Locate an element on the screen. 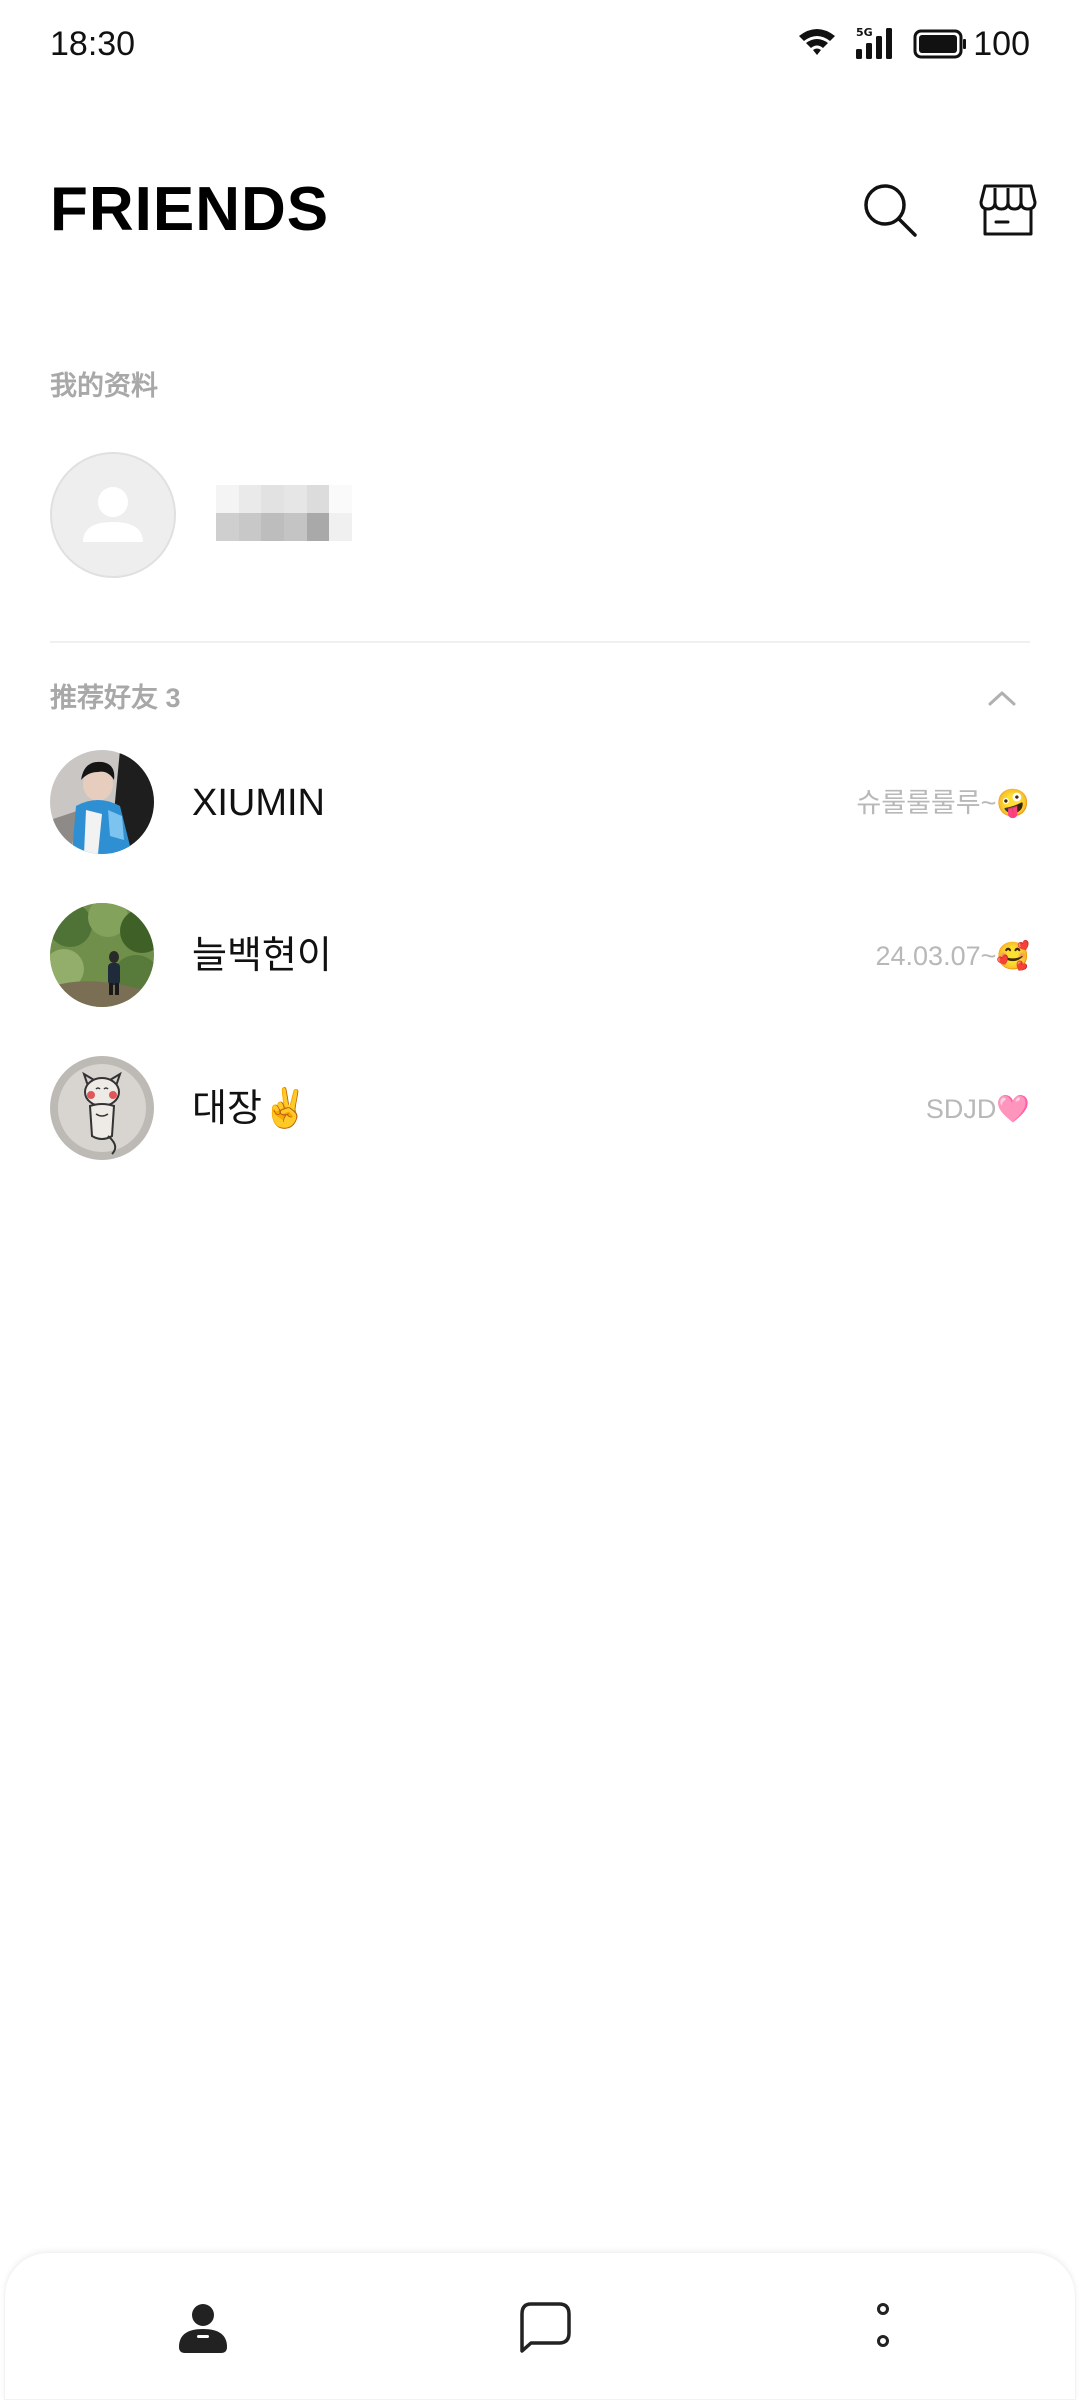  bottom-navigation is located at coordinates (540, 2326).